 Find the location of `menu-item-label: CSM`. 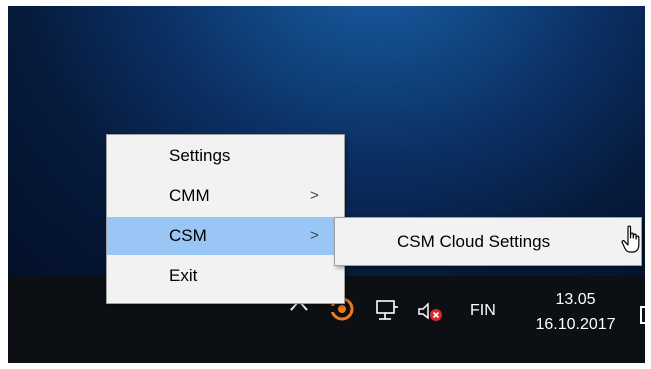

menu-item-label: CSM is located at coordinates (188, 235).